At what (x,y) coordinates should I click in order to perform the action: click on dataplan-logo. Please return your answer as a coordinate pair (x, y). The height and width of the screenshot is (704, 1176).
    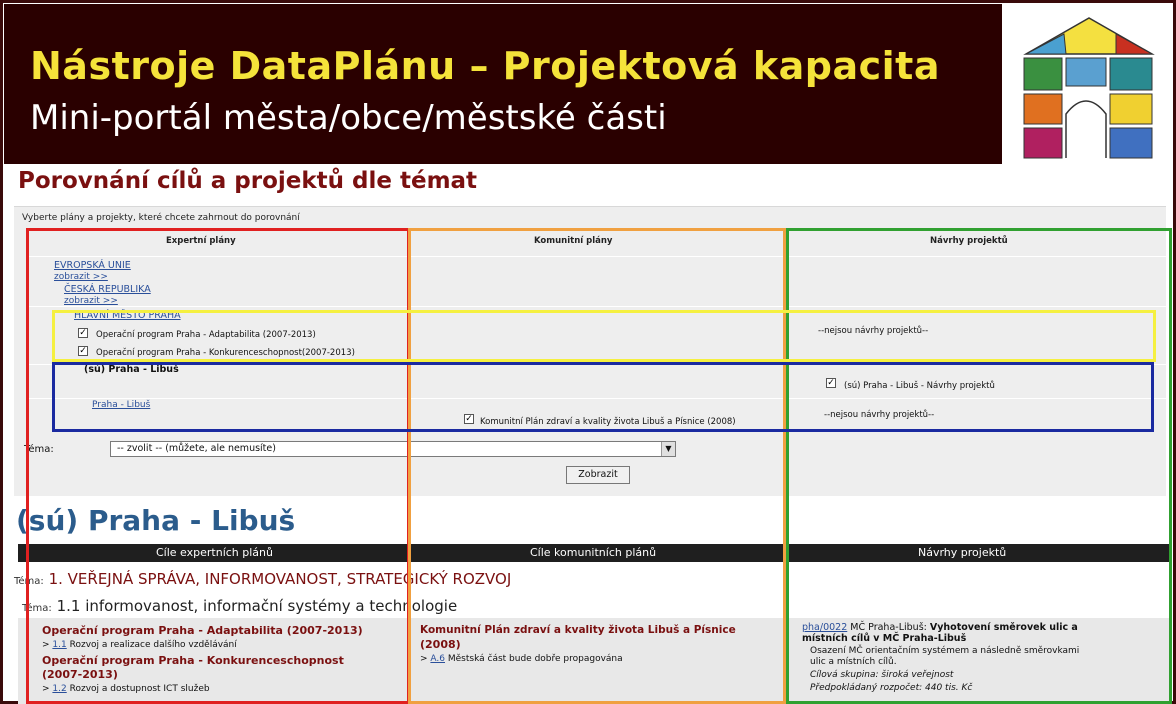
    Looking at the image, I should click on (1089, 84).